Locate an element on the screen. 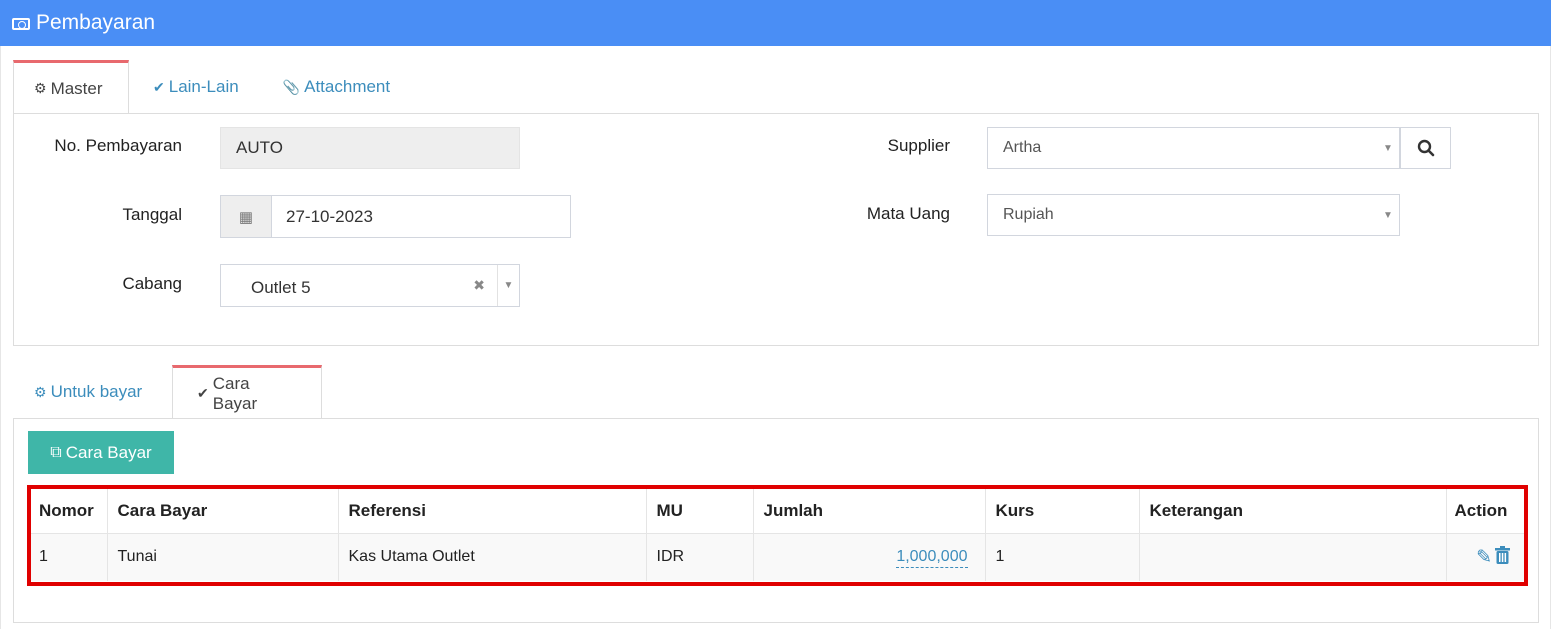  col-jumlah: Jumlah is located at coordinates (869, 511).